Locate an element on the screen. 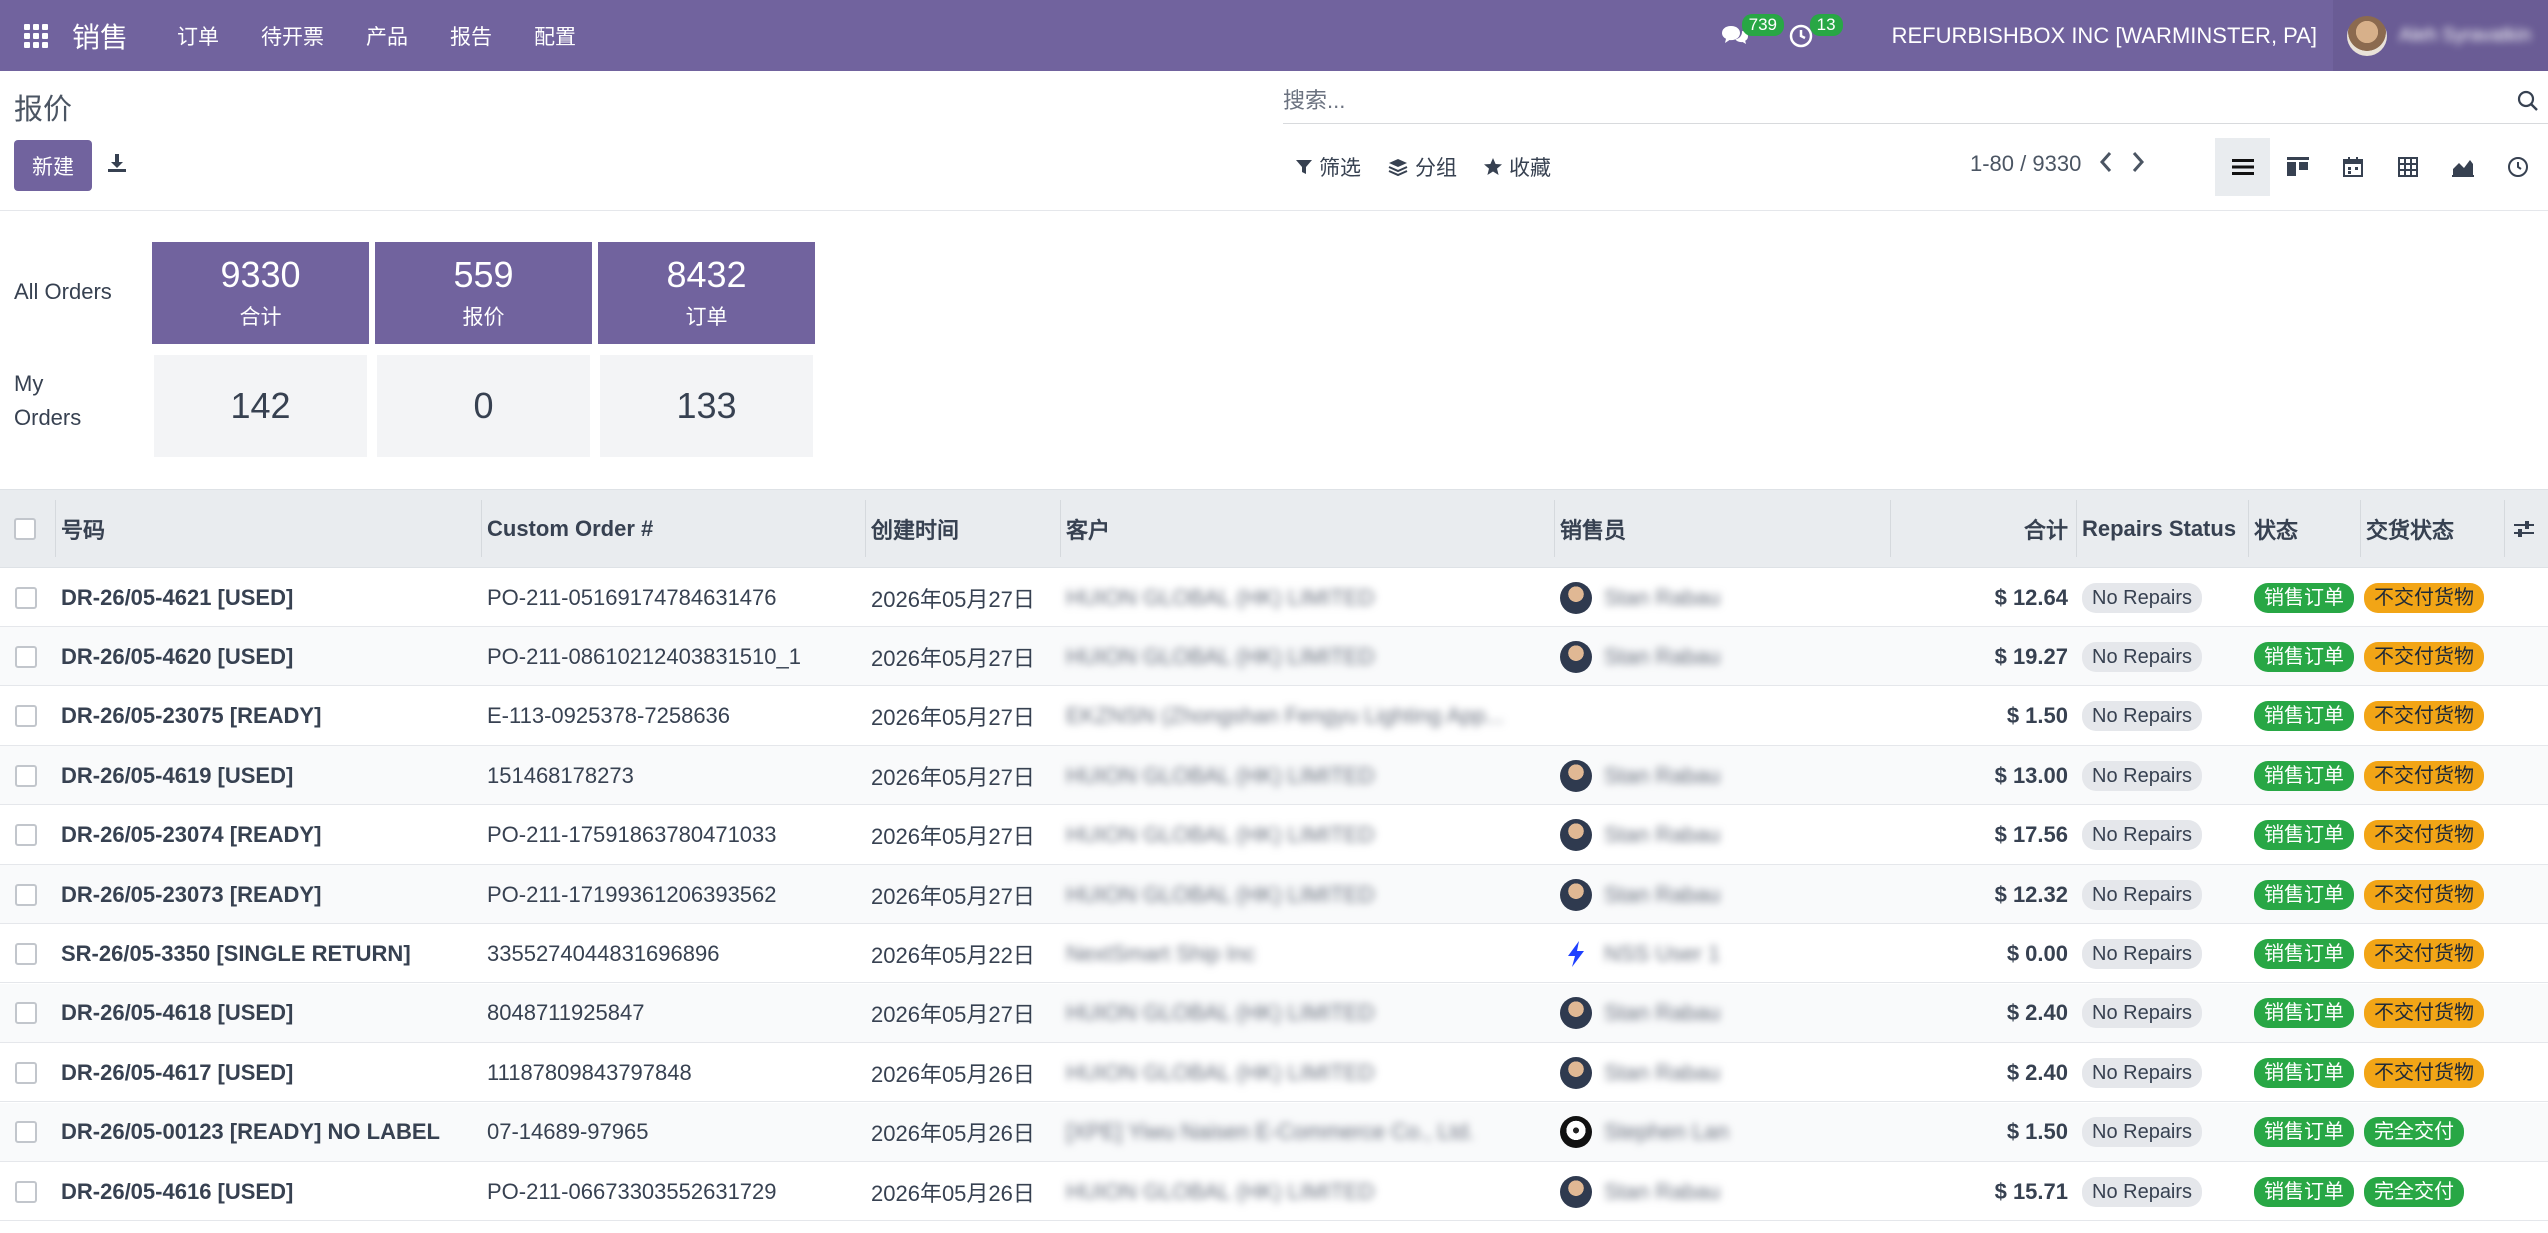  all-orders-total-tile: 9330 合计 is located at coordinates (260, 293).